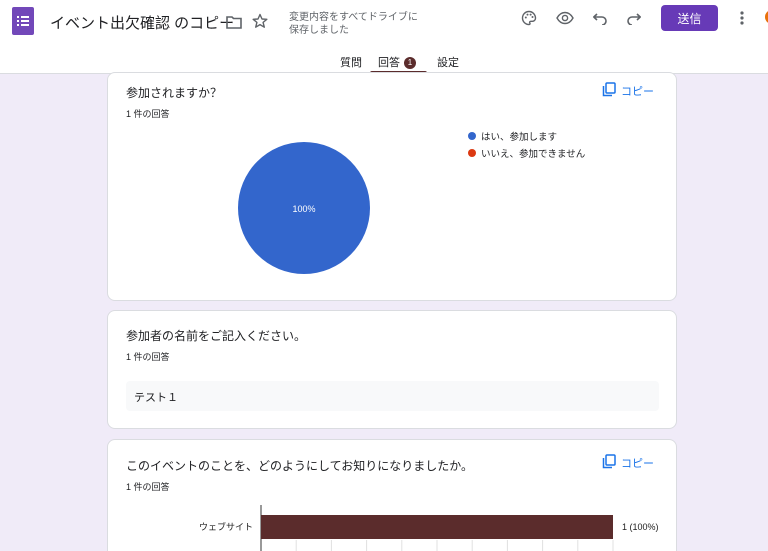  I want to click on pie-slice-label: 100%, so click(303, 209).